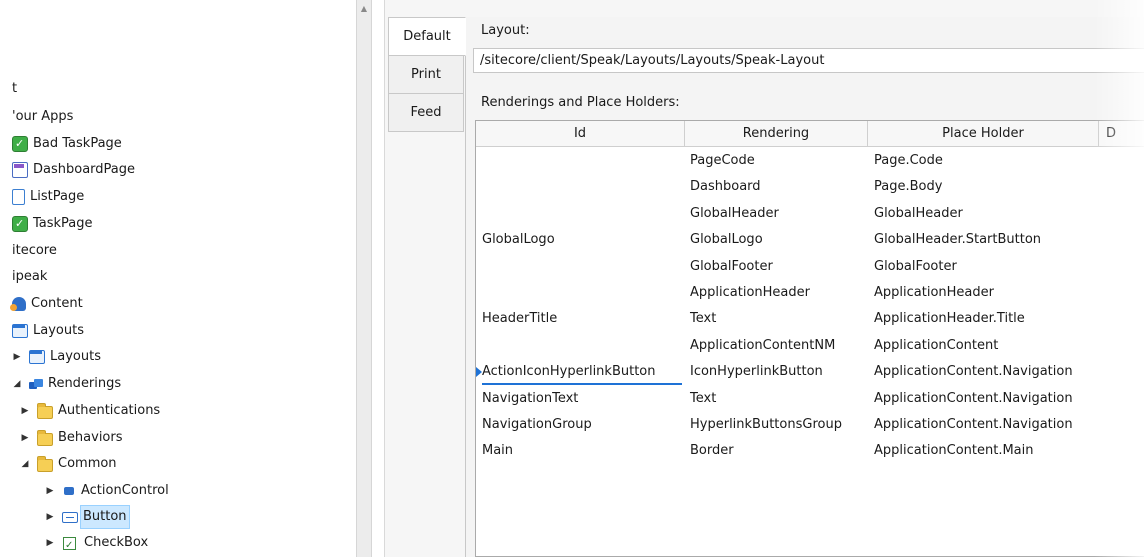  What do you see at coordinates (36, 384) in the screenshot?
I see `renderings-icon` at bounding box center [36, 384].